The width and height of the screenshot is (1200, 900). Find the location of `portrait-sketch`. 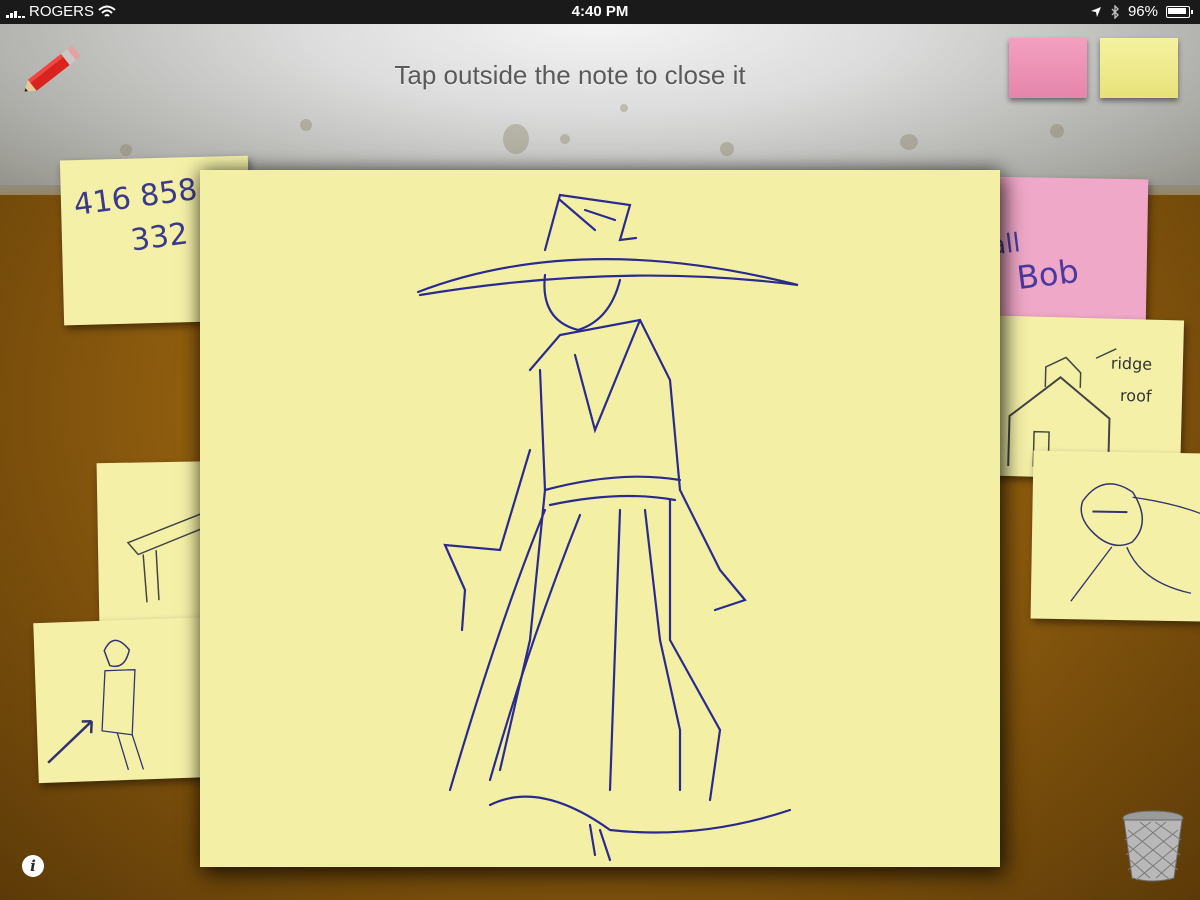

portrait-sketch is located at coordinates (1135, 542).